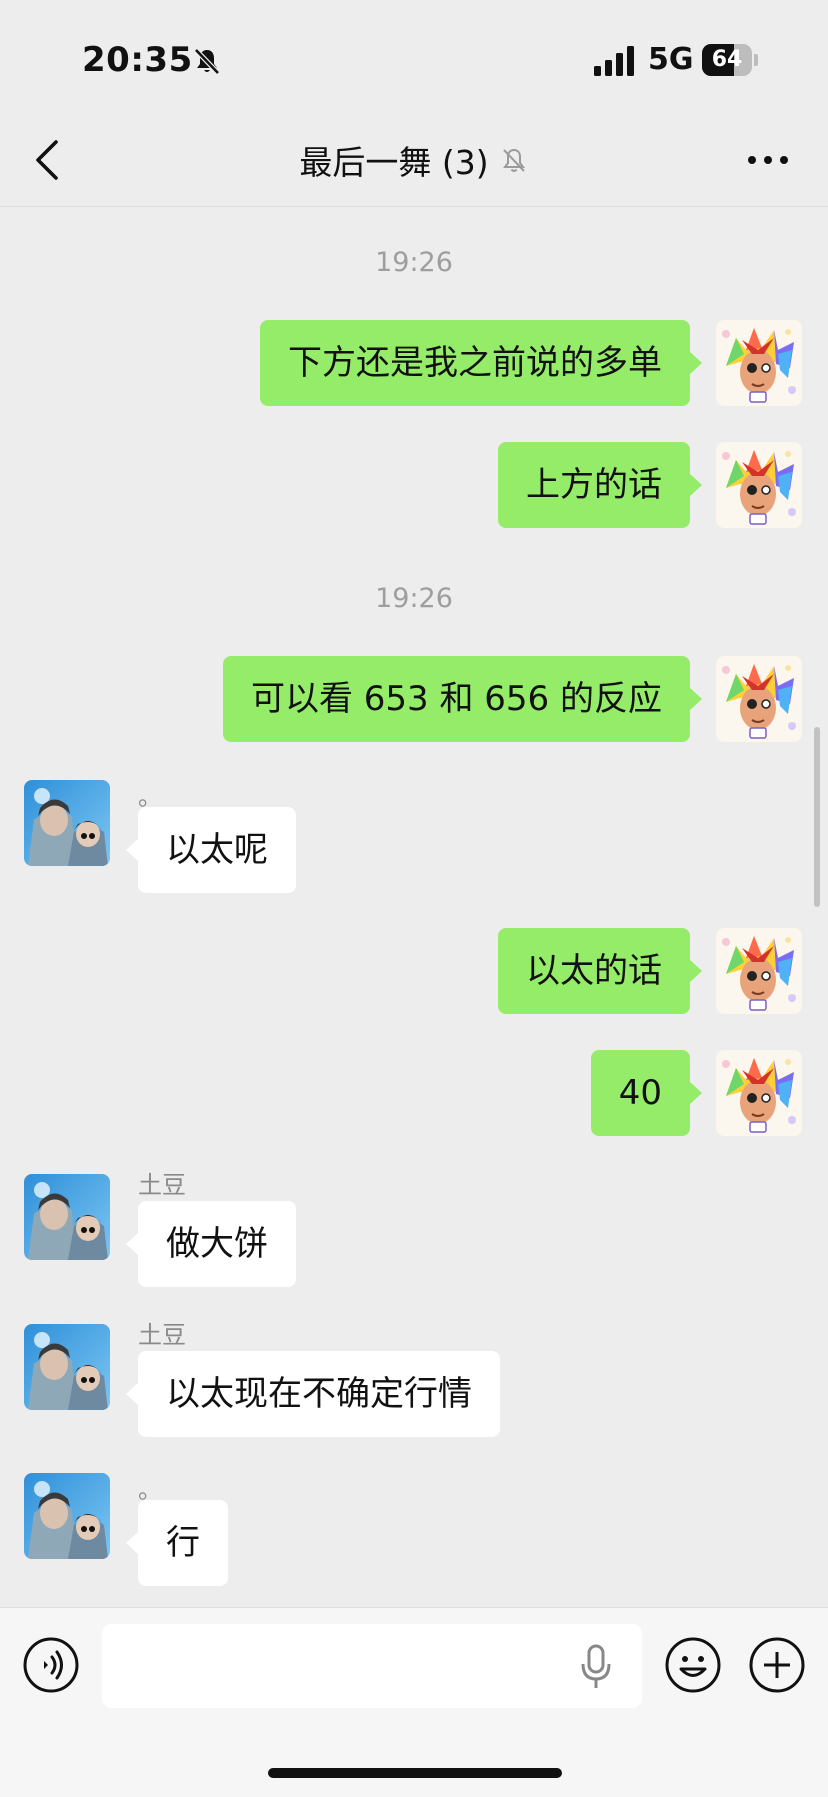 The width and height of the screenshot is (828, 1797). I want to click on my-message-bubble: 下方还是我之前说的多单, so click(481, 363).